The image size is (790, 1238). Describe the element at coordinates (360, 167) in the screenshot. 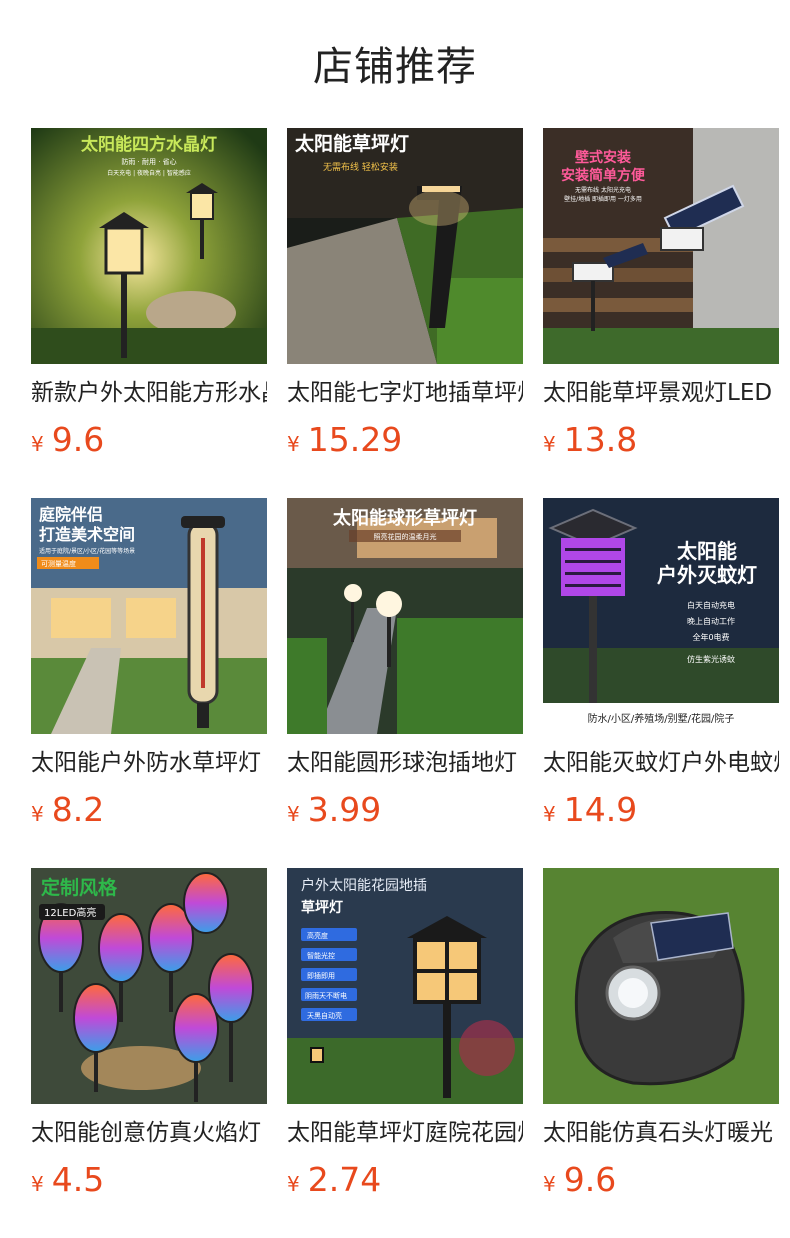

I see `overlay-text: 无需布线 轻松安装` at that location.